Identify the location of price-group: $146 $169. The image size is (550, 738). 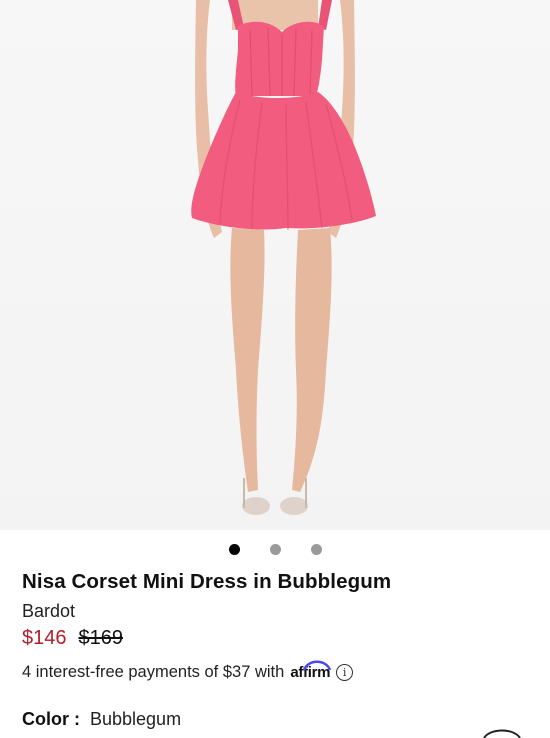
(72, 638).